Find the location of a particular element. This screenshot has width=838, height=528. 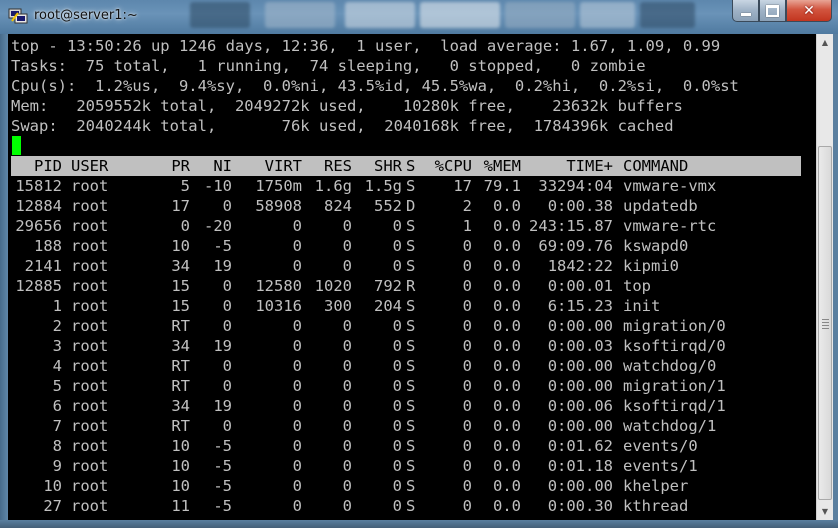

col-time: 1842:22 is located at coordinates (580, 266).